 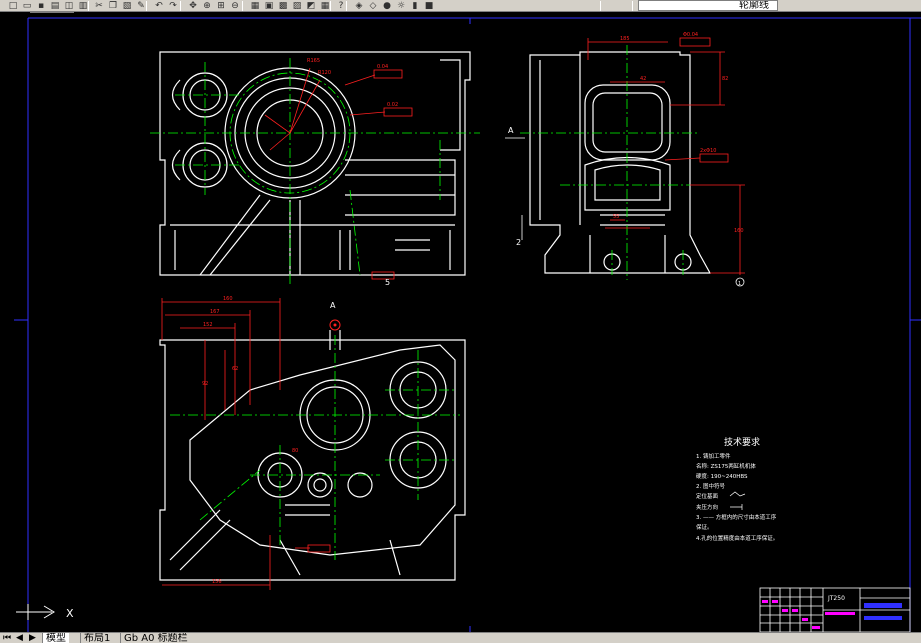 I want to click on dim-185: 185, so click(x=625, y=39).